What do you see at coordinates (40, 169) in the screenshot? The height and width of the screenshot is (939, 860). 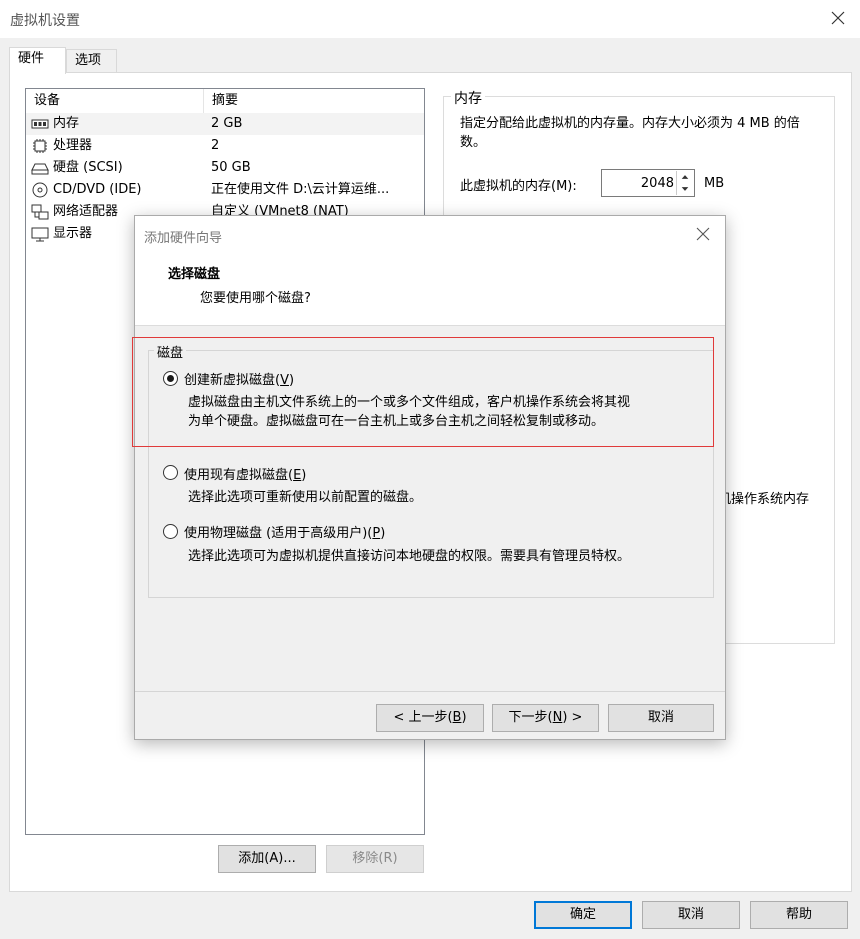 I see `hard-disk-icon` at bounding box center [40, 169].